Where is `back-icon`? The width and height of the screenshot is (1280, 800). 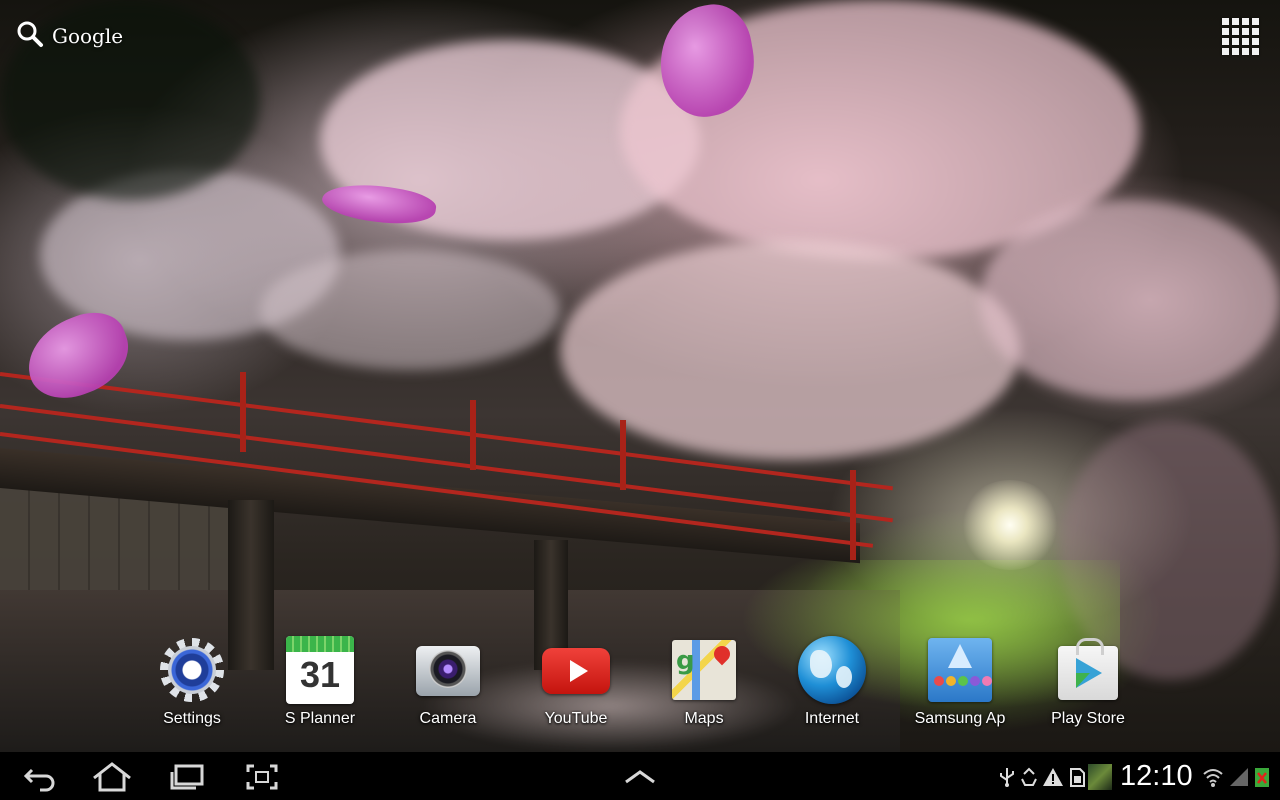 back-icon is located at coordinates (39, 780).